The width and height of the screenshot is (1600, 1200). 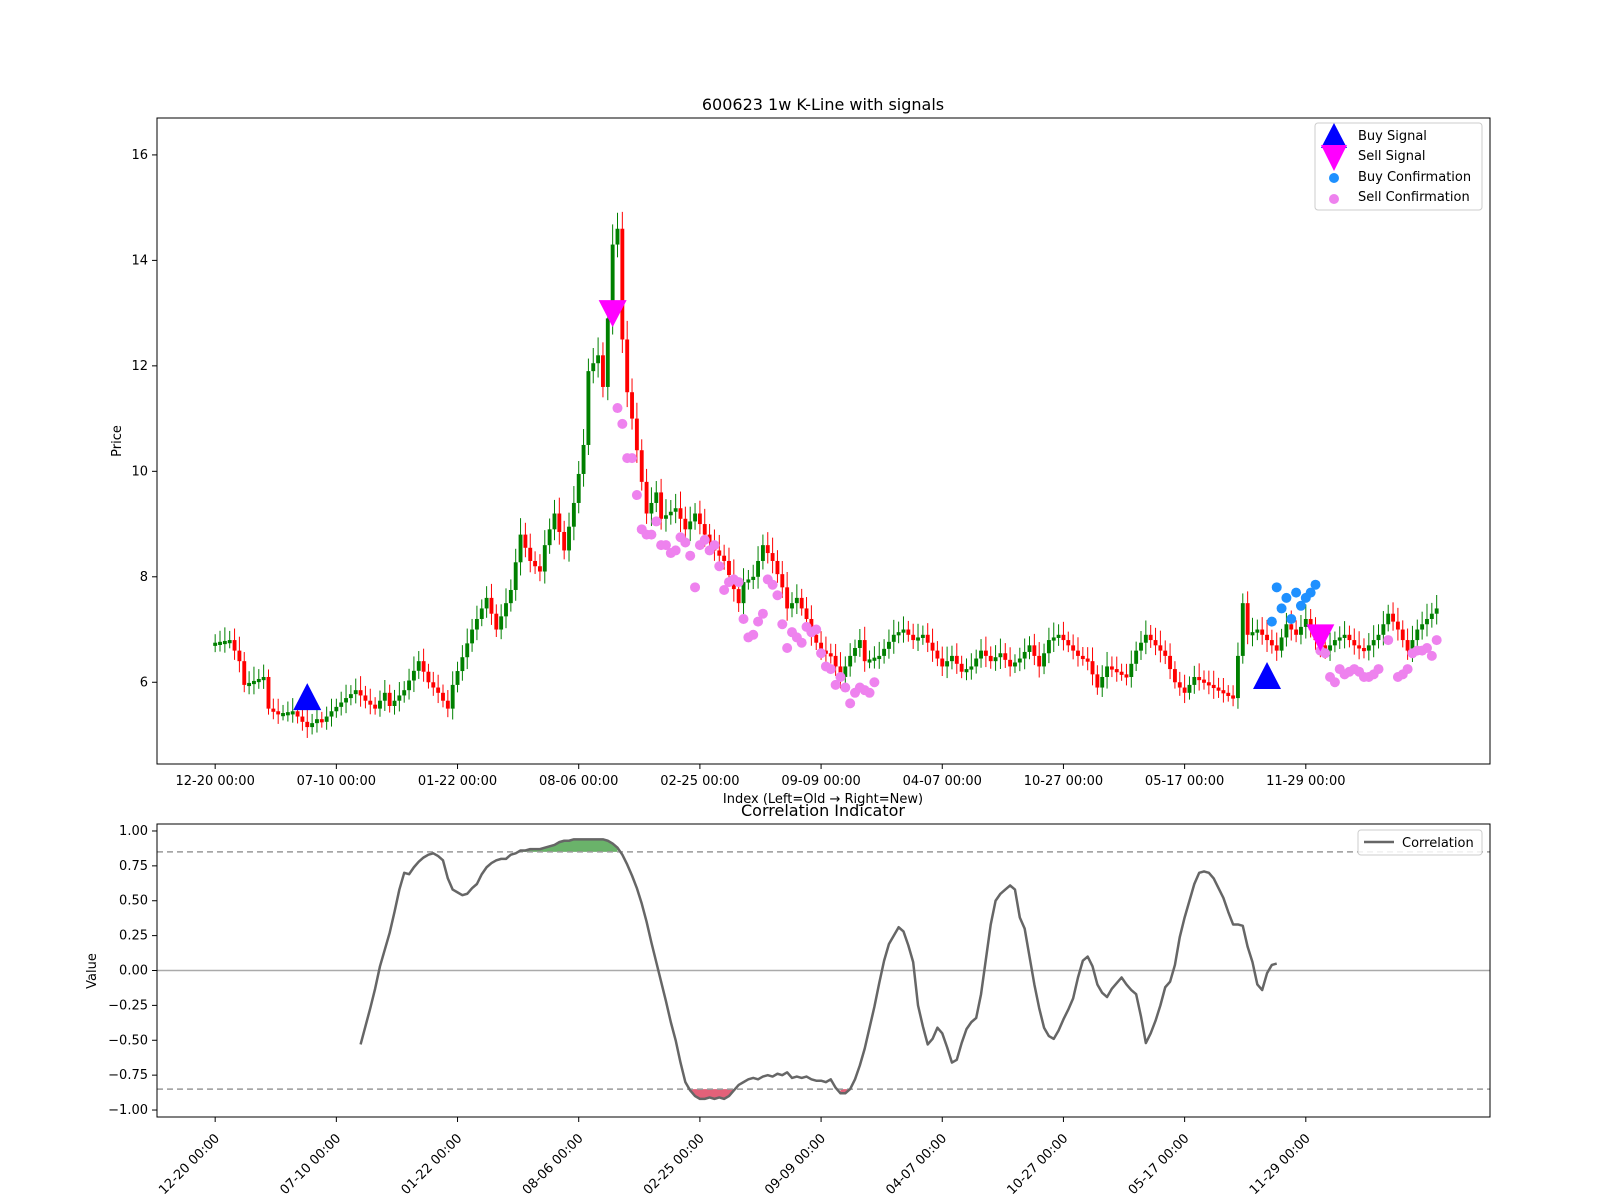 I want to click on kline-xtick-label: 04-07 00:00, so click(x=942, y=781).